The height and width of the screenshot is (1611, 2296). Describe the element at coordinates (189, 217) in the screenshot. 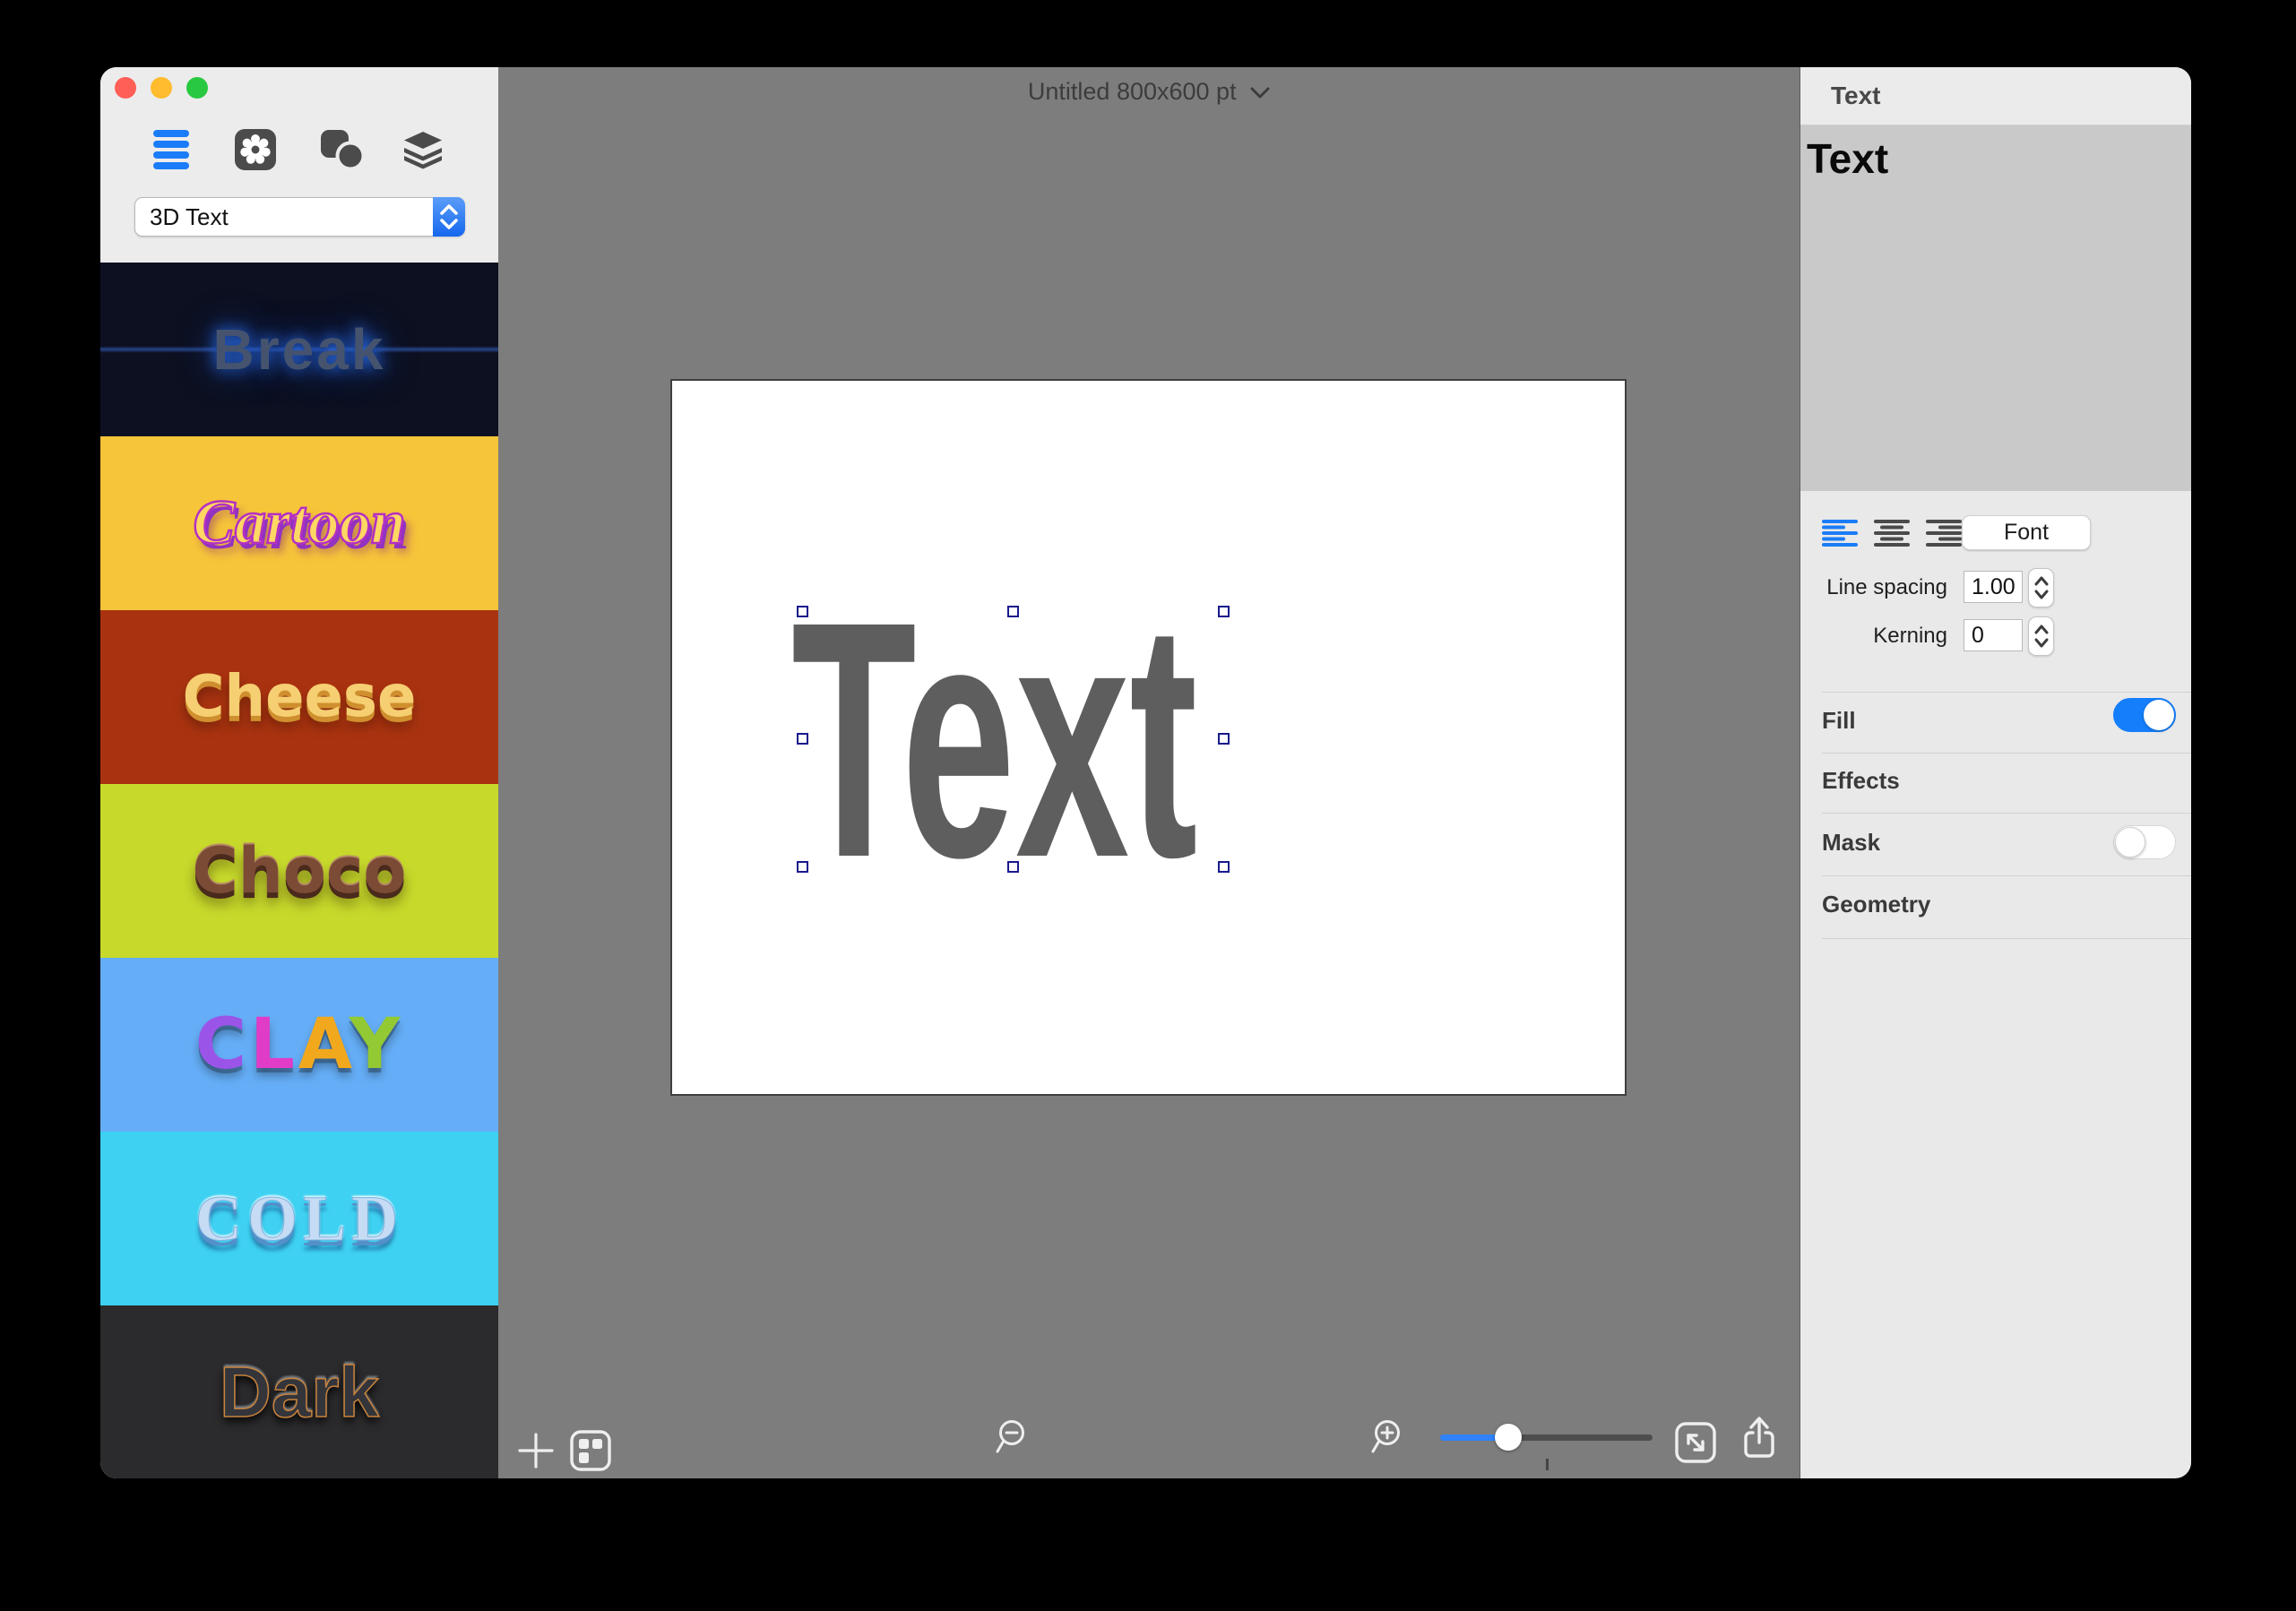

I see `style-category-value: 3D Text` at that location.